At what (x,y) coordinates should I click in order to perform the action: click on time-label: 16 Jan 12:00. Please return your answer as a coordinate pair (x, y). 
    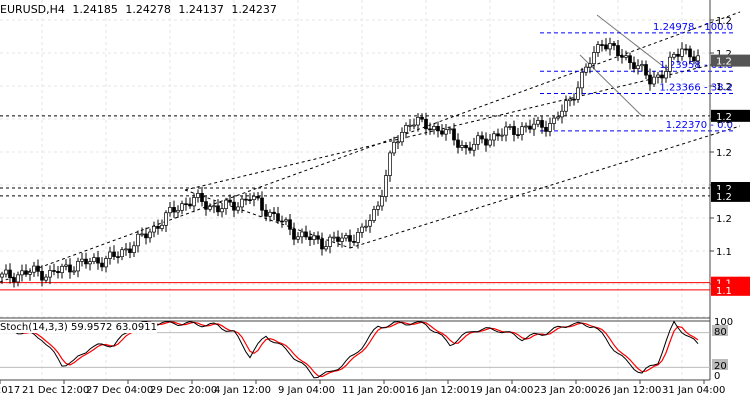
    Looking at the image, I should click on (437, 390).